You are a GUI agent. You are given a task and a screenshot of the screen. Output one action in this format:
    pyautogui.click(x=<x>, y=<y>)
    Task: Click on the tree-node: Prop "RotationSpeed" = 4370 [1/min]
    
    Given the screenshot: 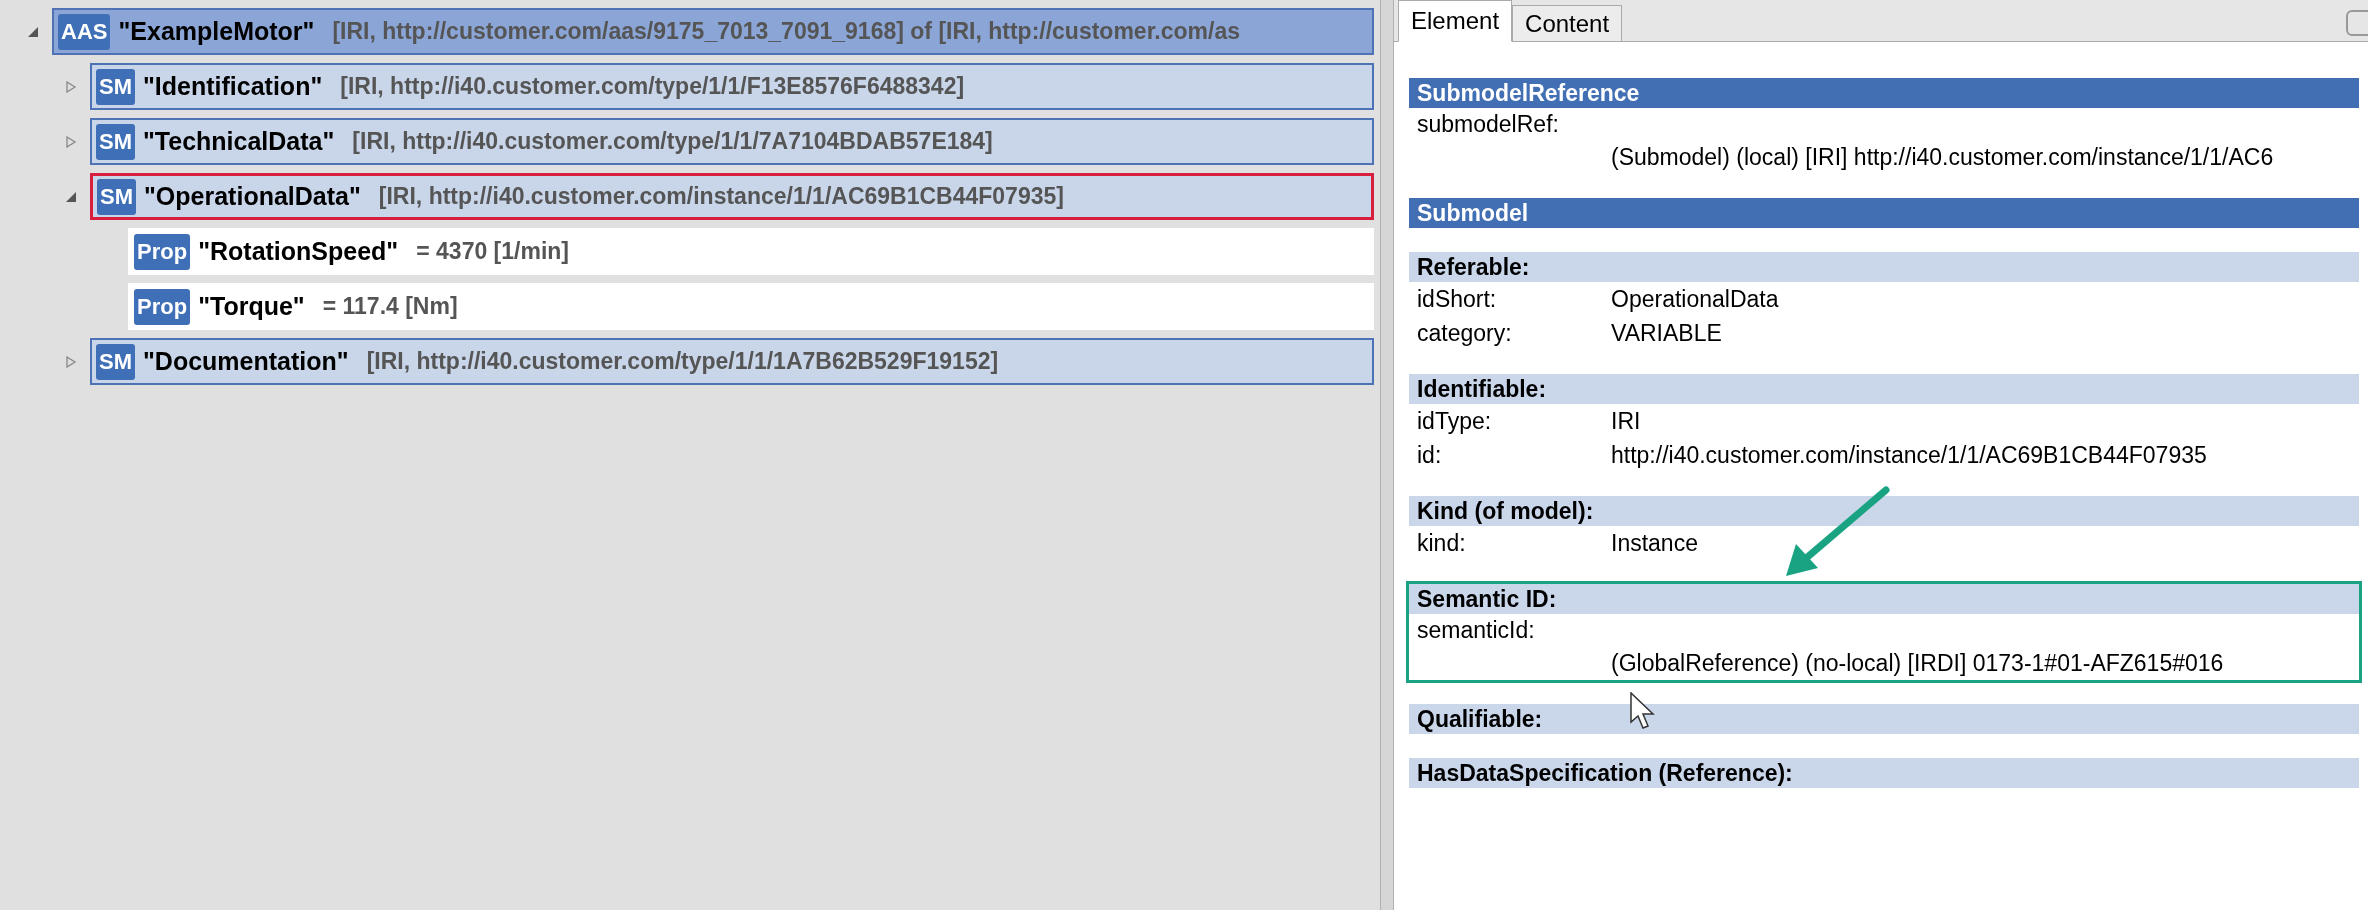 What is the action you would take?
    pyautogui.click(x=751, y=251)
    